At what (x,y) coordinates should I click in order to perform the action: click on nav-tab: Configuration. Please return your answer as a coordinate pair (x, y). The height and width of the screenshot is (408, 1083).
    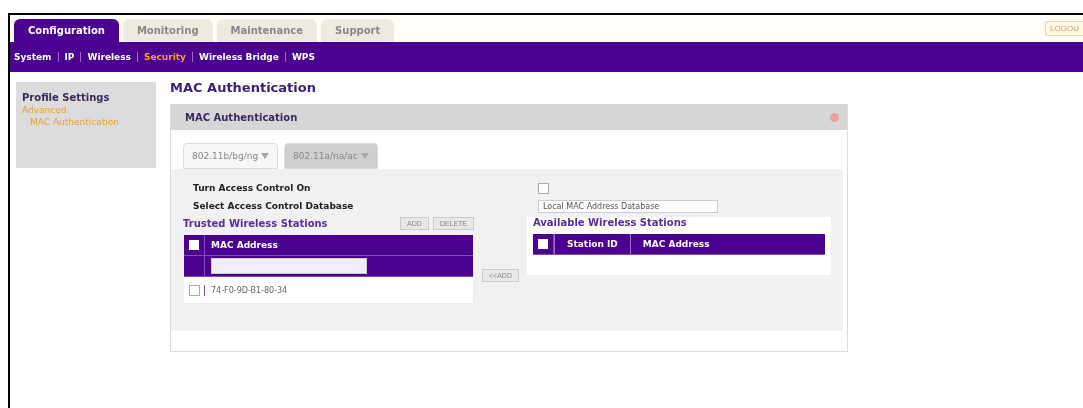
    Looking at the image, I should click on (66, 30).